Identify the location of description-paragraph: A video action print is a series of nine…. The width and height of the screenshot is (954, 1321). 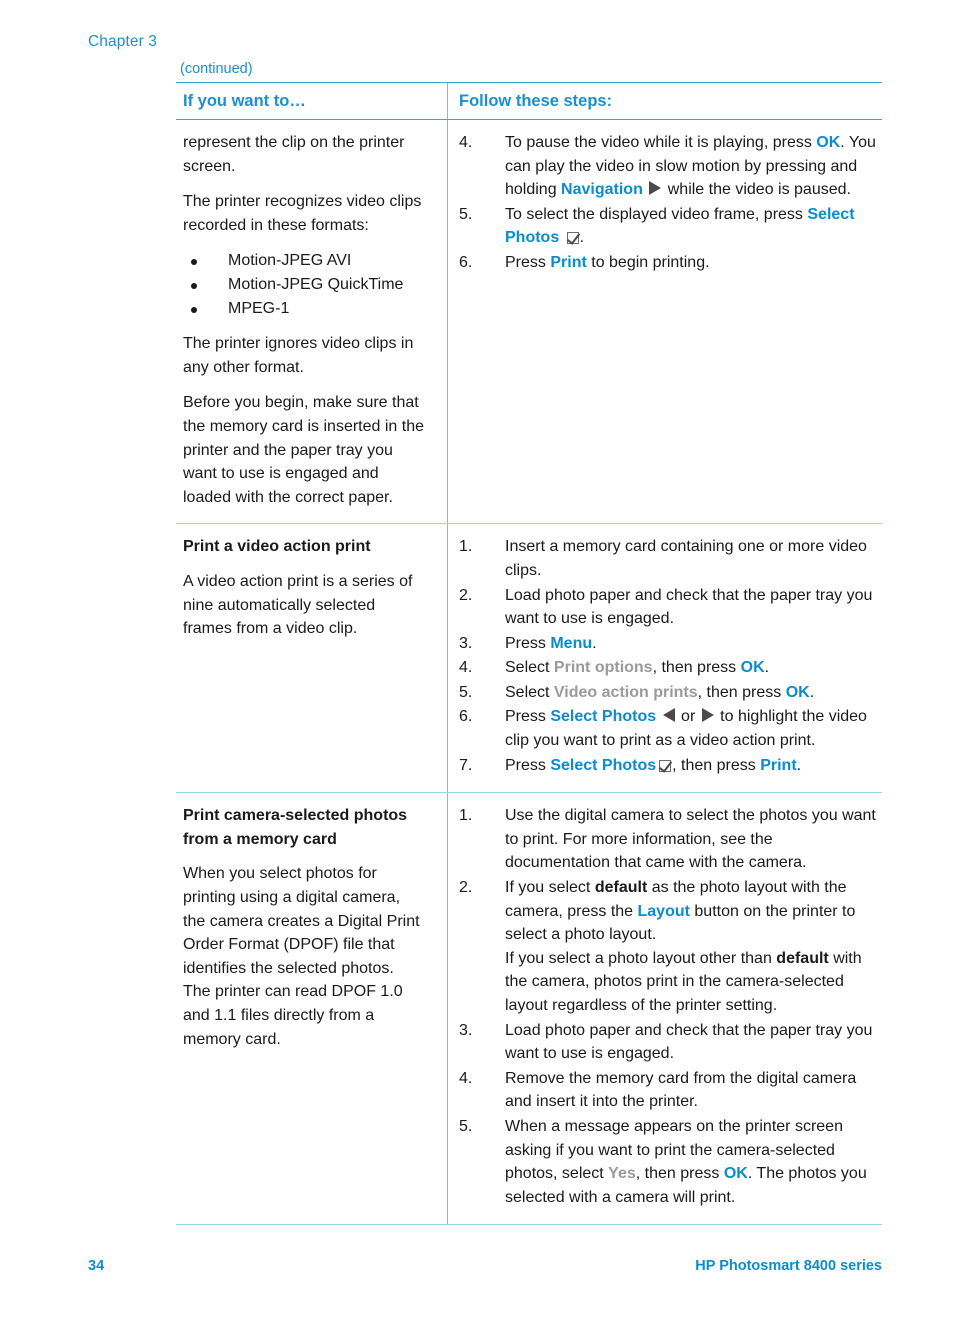
(298, 605).